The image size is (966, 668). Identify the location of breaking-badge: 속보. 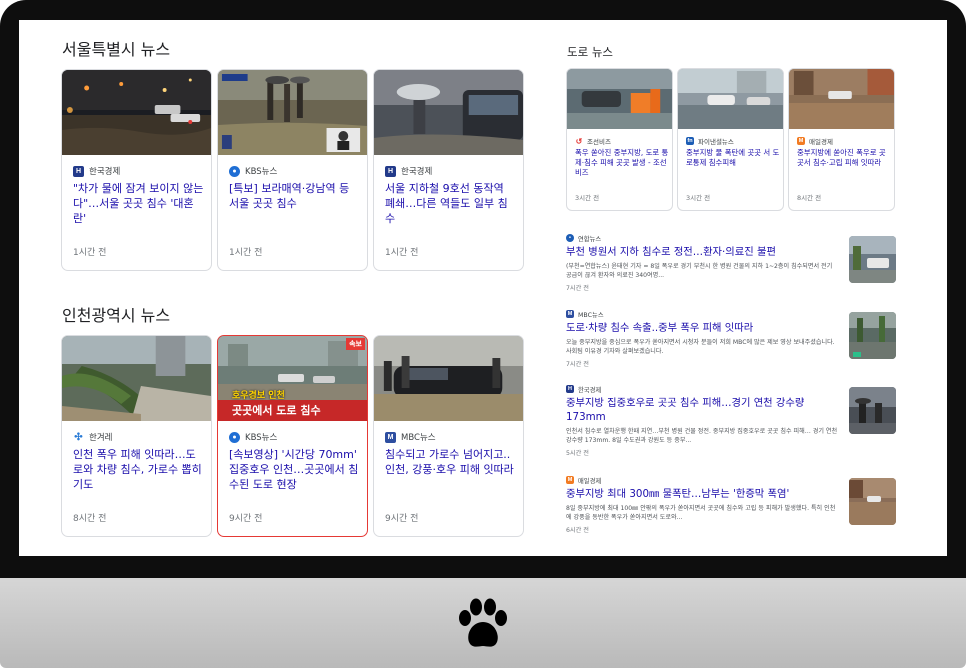
(355, 344).